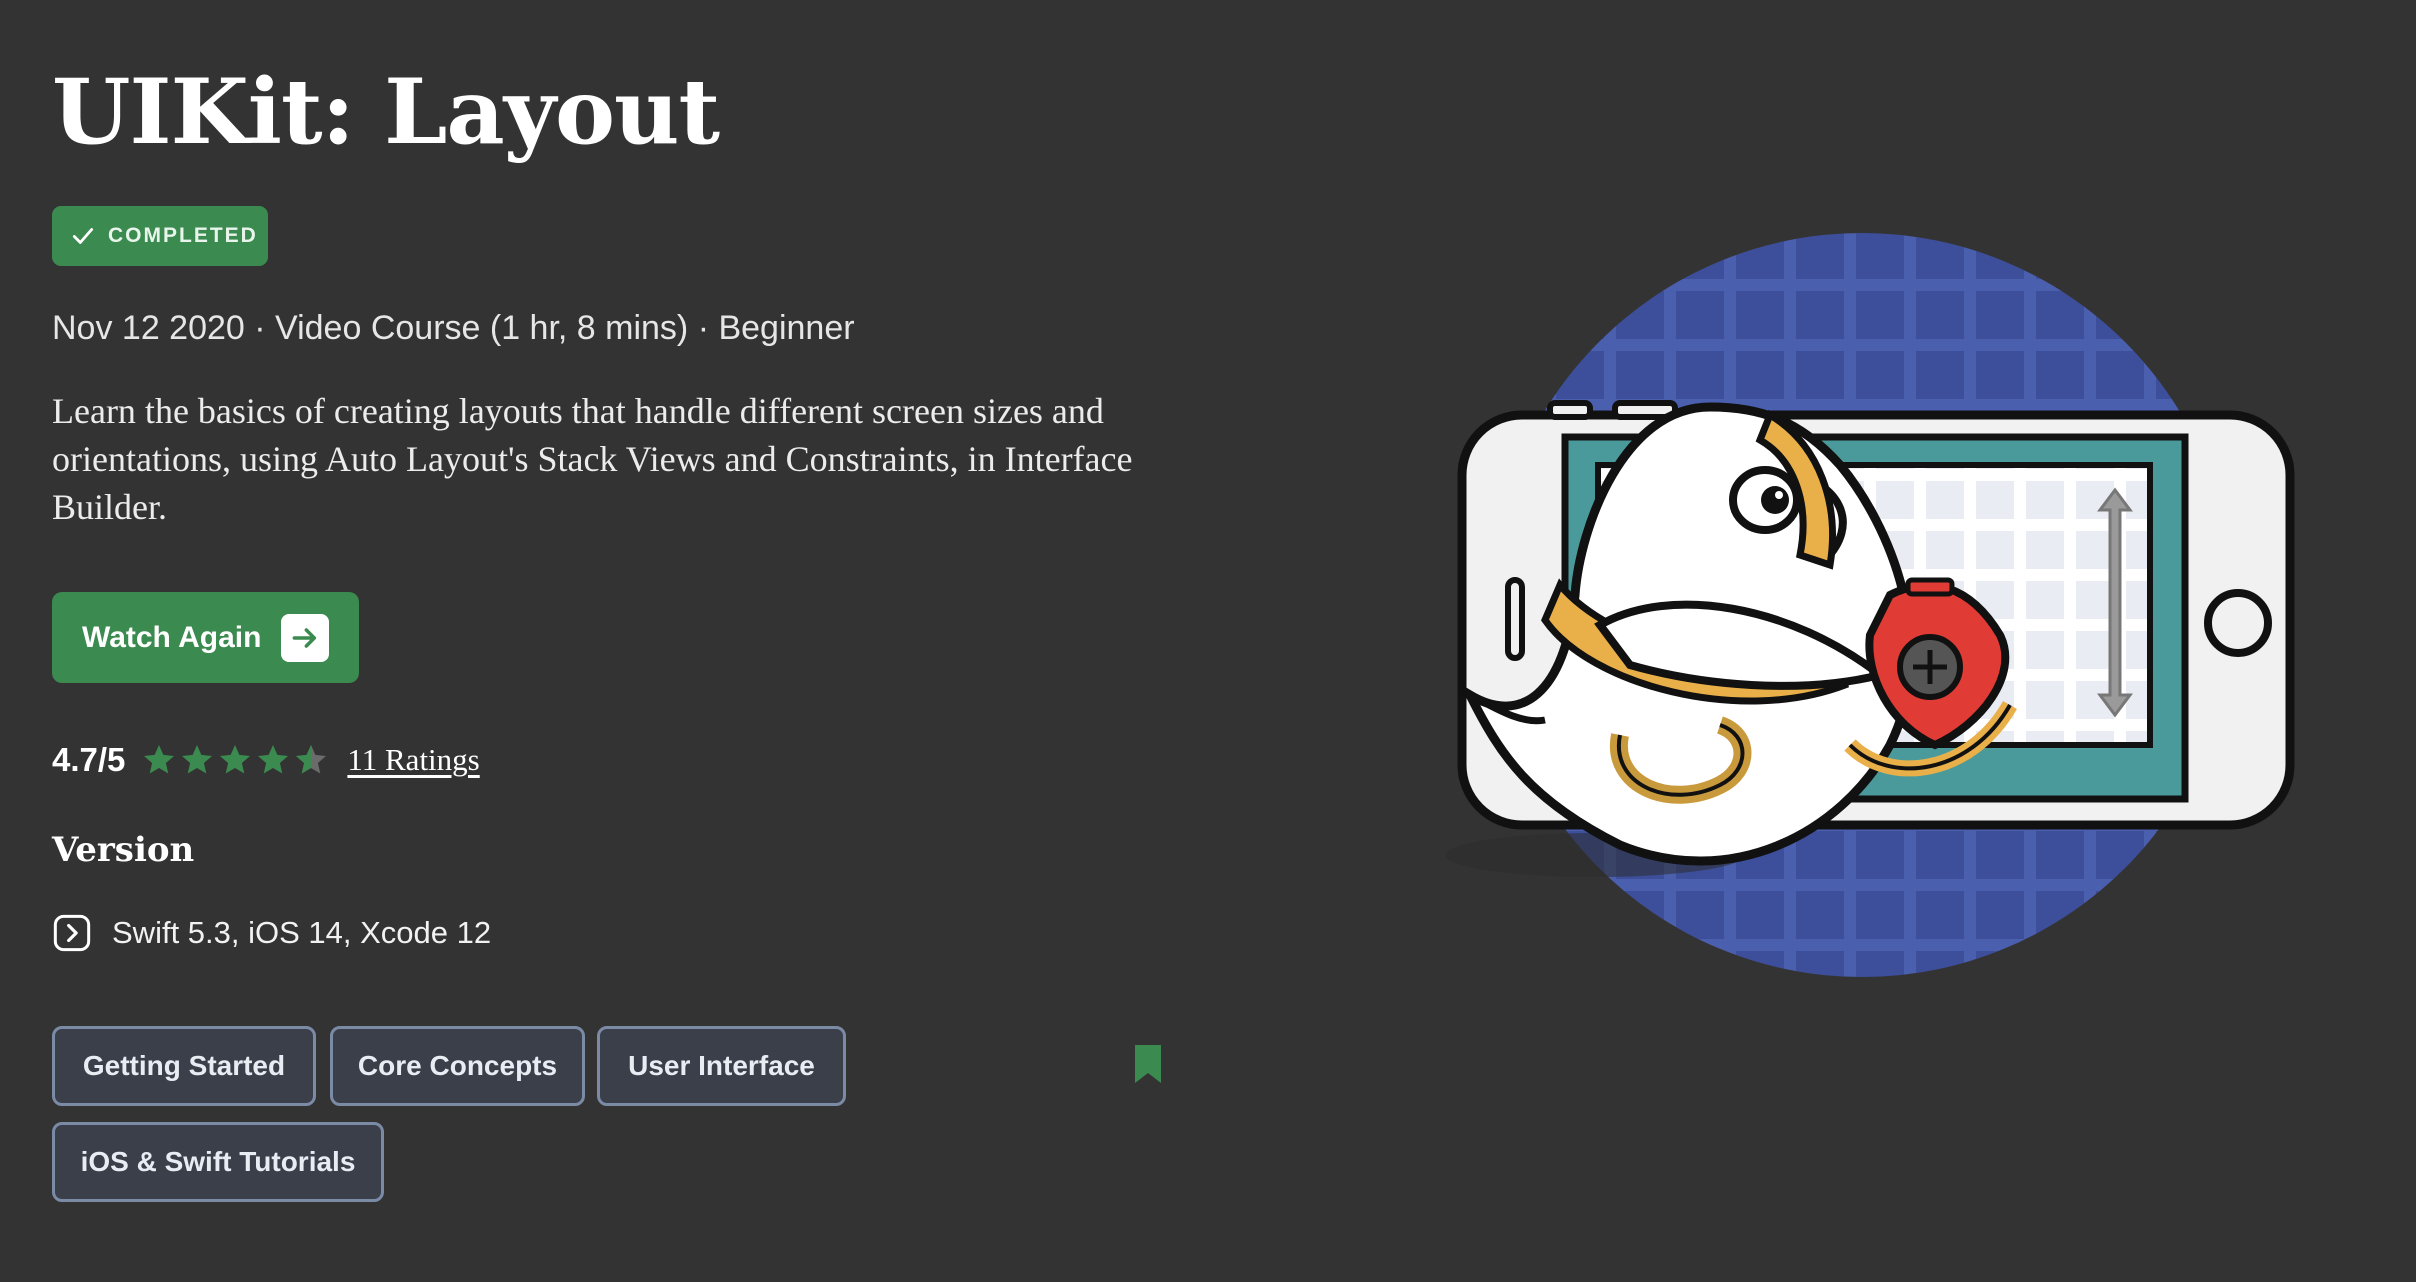 The image size is (2416, 1282). What do you see at coordinates (311, 759) in the screenshot?
I see `star-half-icon` at bounding box center [311, 759].